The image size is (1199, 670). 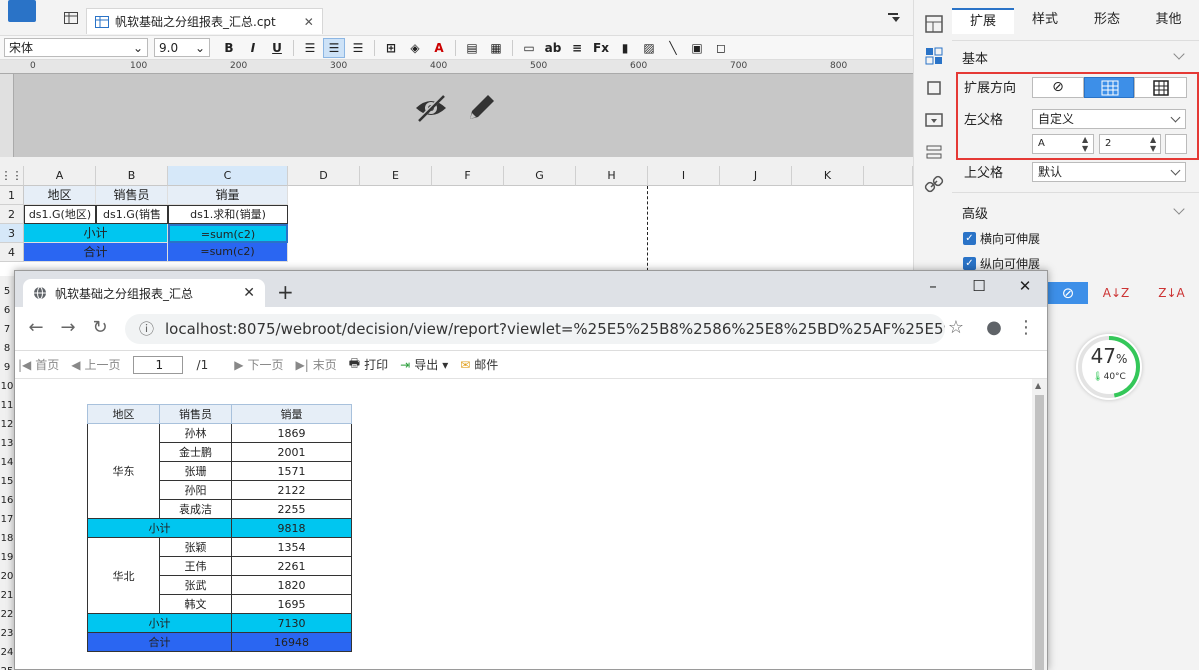 I want to click on row-header: 20, so click(x=7, y=576).